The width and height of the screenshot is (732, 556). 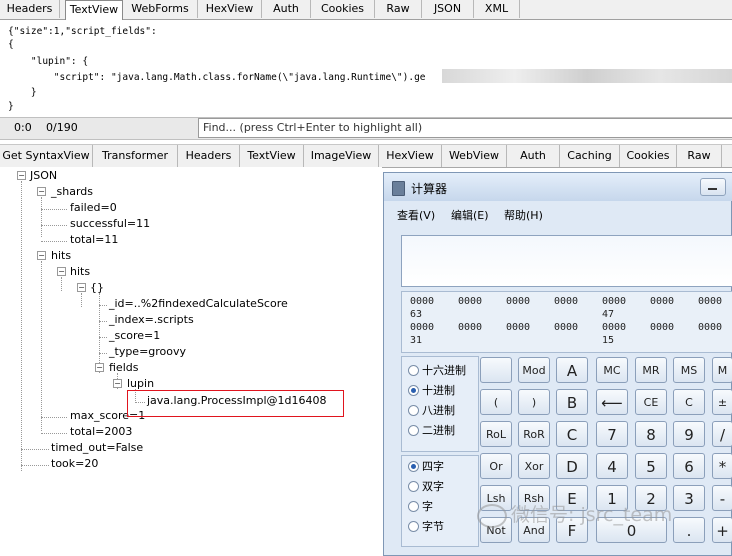 What do you see at coordinates (140, 384) in the screenshot?
I see `tree-node-lupin: lupin` at bounding box center [140, 384].